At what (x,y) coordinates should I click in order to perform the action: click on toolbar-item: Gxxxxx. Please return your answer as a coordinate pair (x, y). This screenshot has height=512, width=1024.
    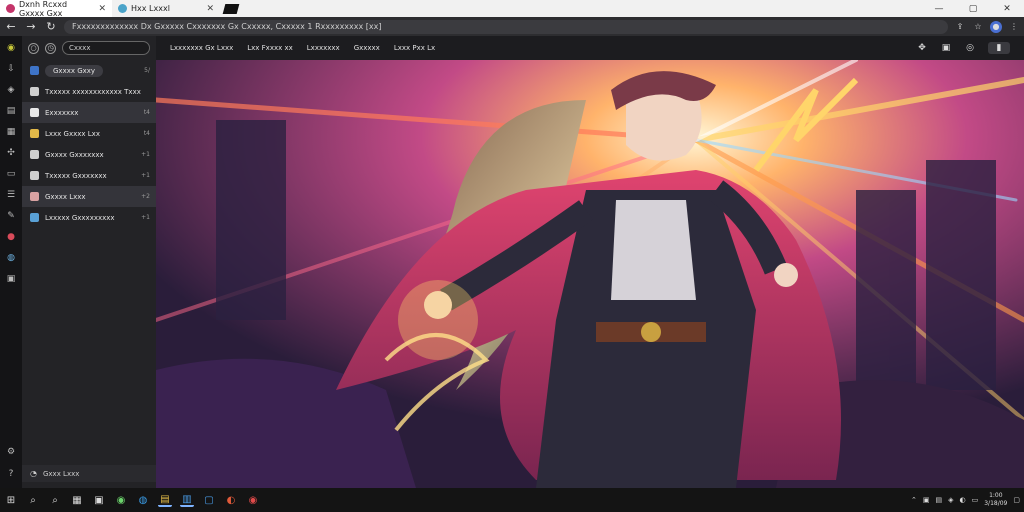
    Looking at the image, I should click on (367, 48).